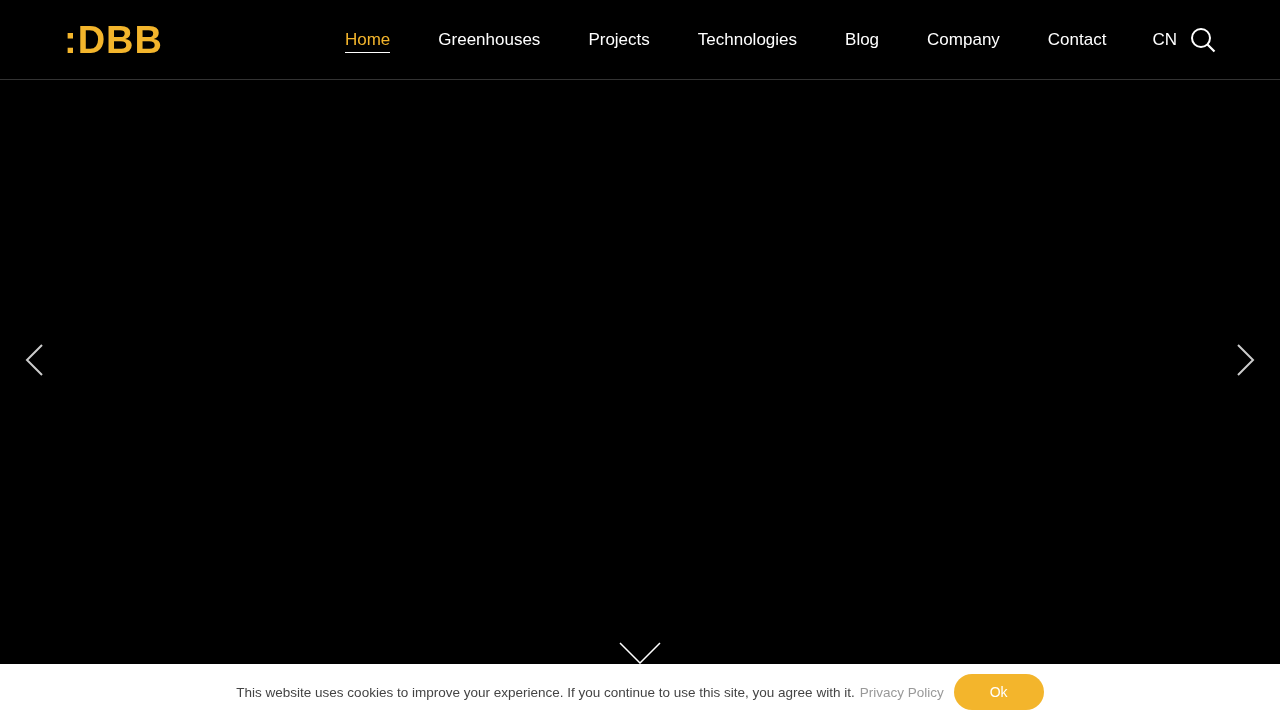  I want to click on nav-link: Technologies, so click(747, 39).